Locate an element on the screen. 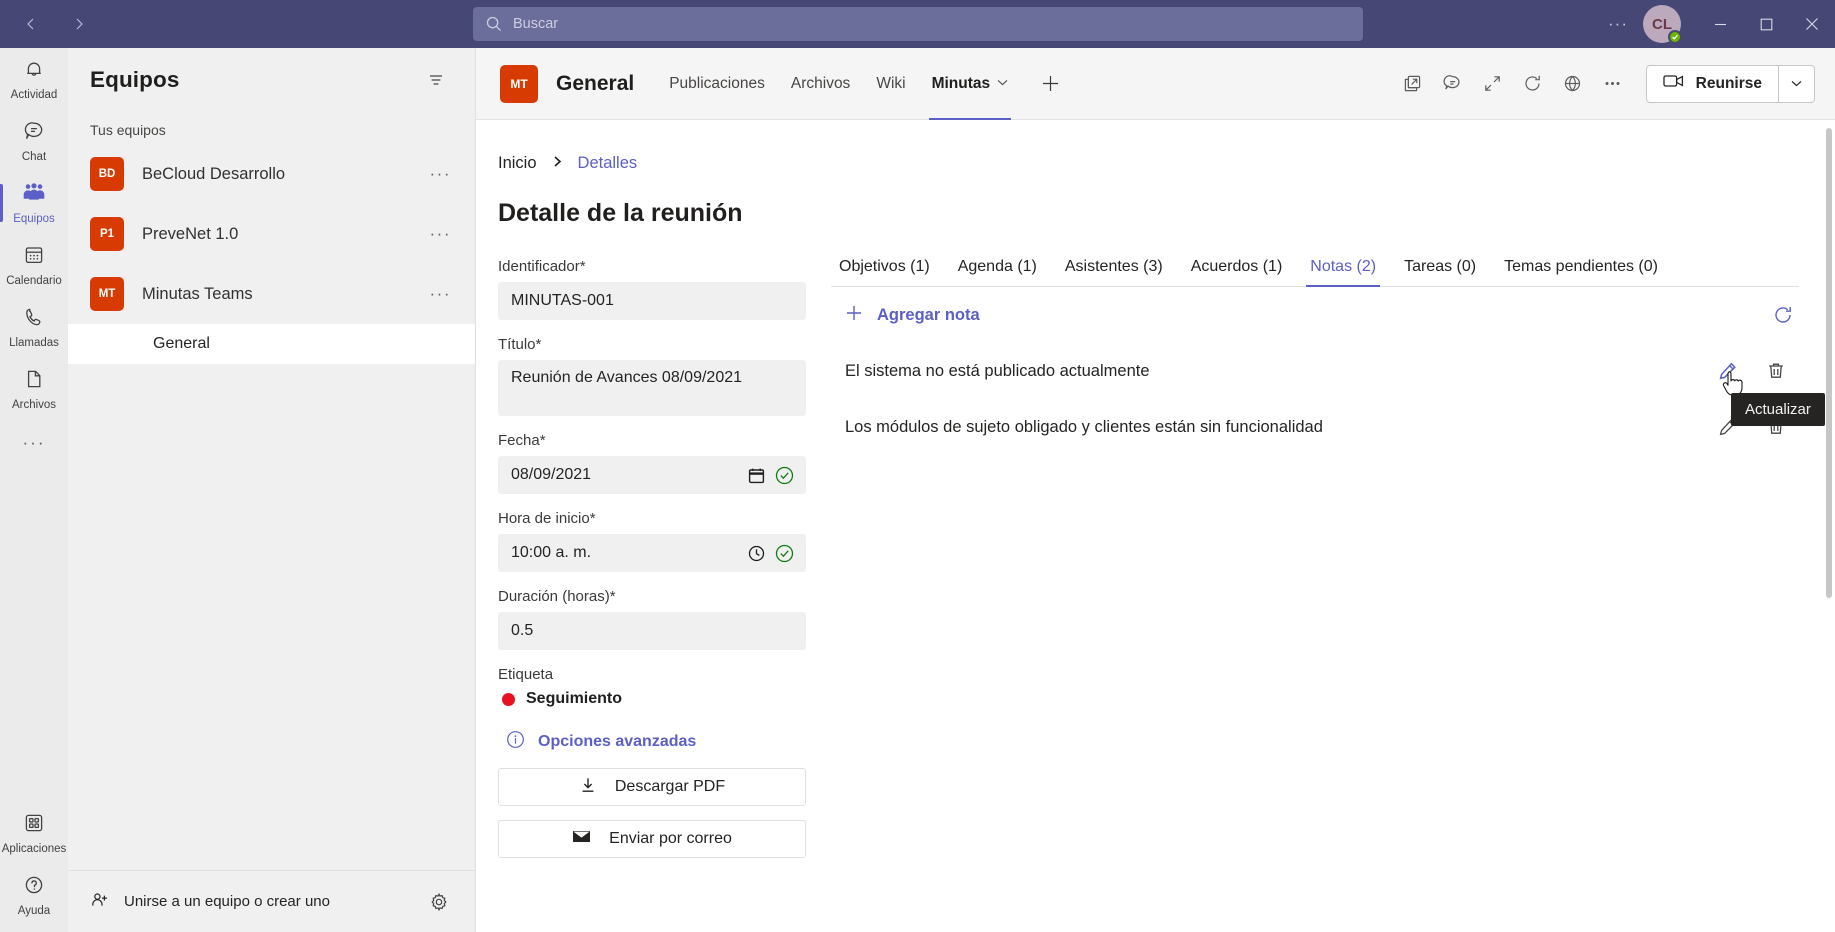 This screenshot has width=1835, height=932. channel-item-general: General is located at coordinates (271, 344).